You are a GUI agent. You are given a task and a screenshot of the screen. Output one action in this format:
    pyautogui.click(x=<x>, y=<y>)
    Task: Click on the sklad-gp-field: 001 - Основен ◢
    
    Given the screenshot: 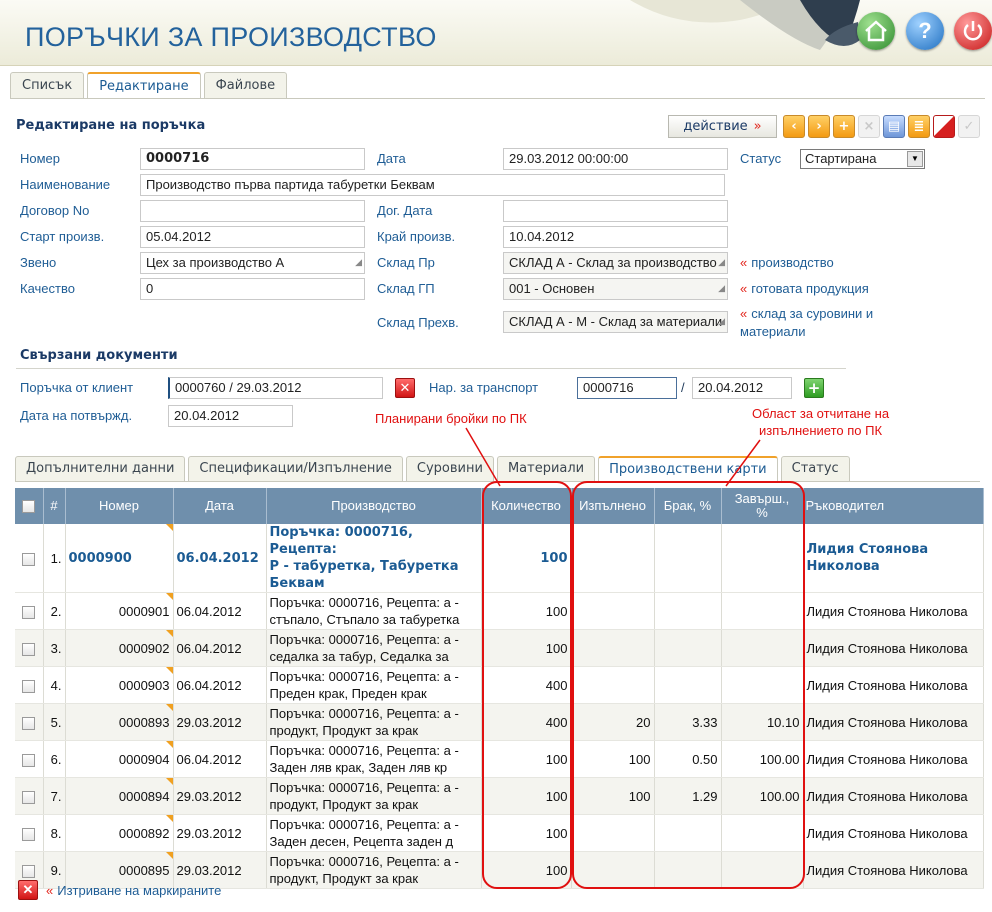 What is the action you would take?
    pyautogui.click(x=615, y=289)
    